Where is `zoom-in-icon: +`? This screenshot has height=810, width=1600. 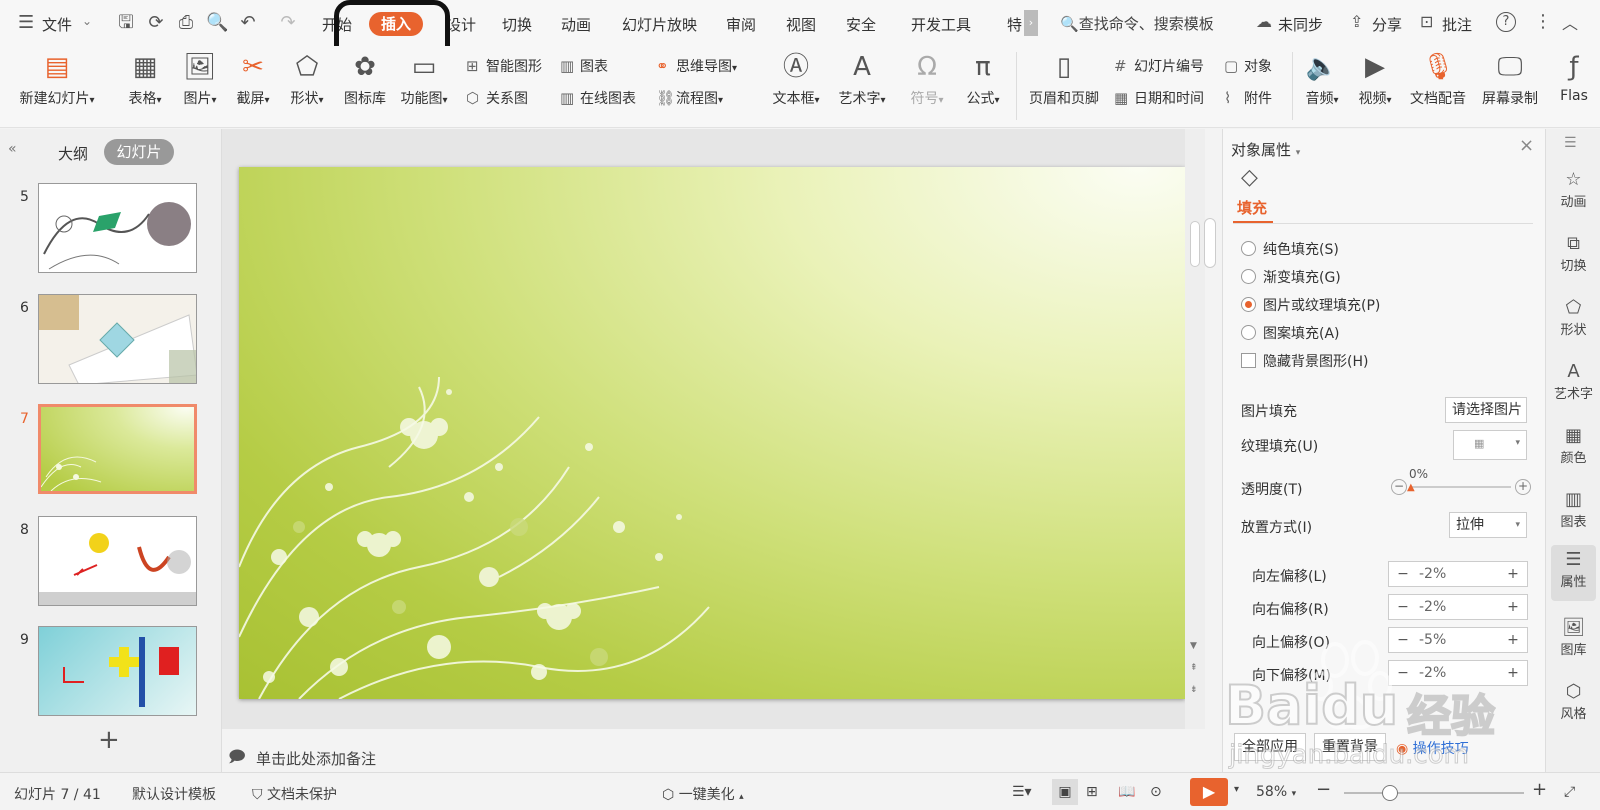
zoom-in-icon: + is located at coordinates (1539, 789).